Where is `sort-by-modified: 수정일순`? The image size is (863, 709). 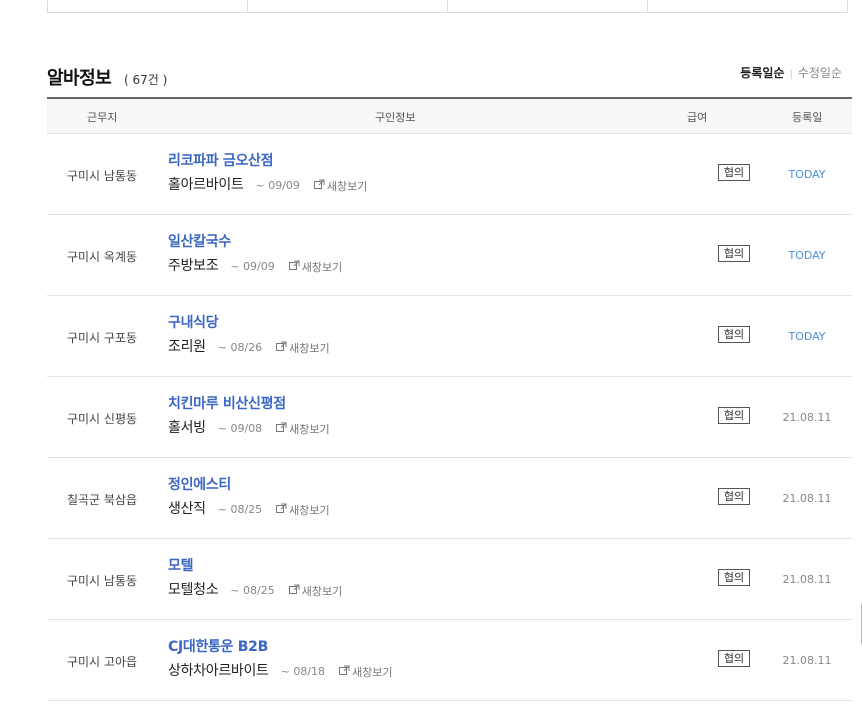
sort-by-modified: 수정일순 is located at coordinates (820, 73).